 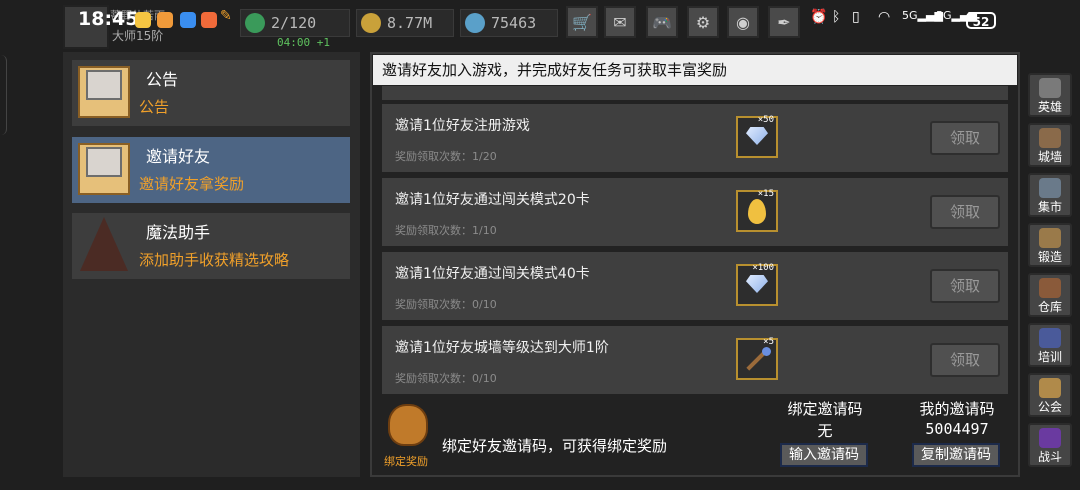 What do you see at coordinates (178, 156) in the screenshot?
I see `tab-title: 邀请好友` at bounding box center [178, 156].